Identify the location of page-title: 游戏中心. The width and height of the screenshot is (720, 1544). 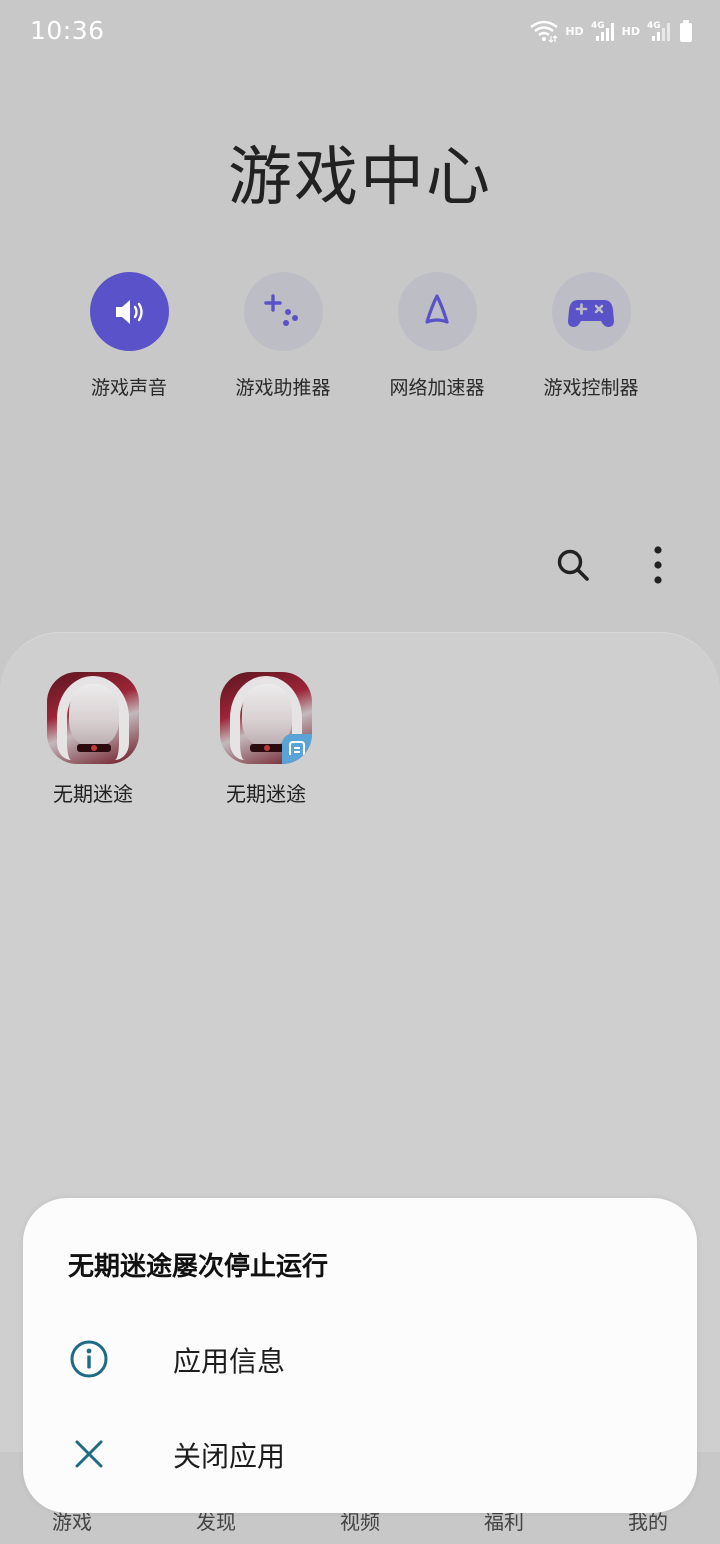
(360, 178).